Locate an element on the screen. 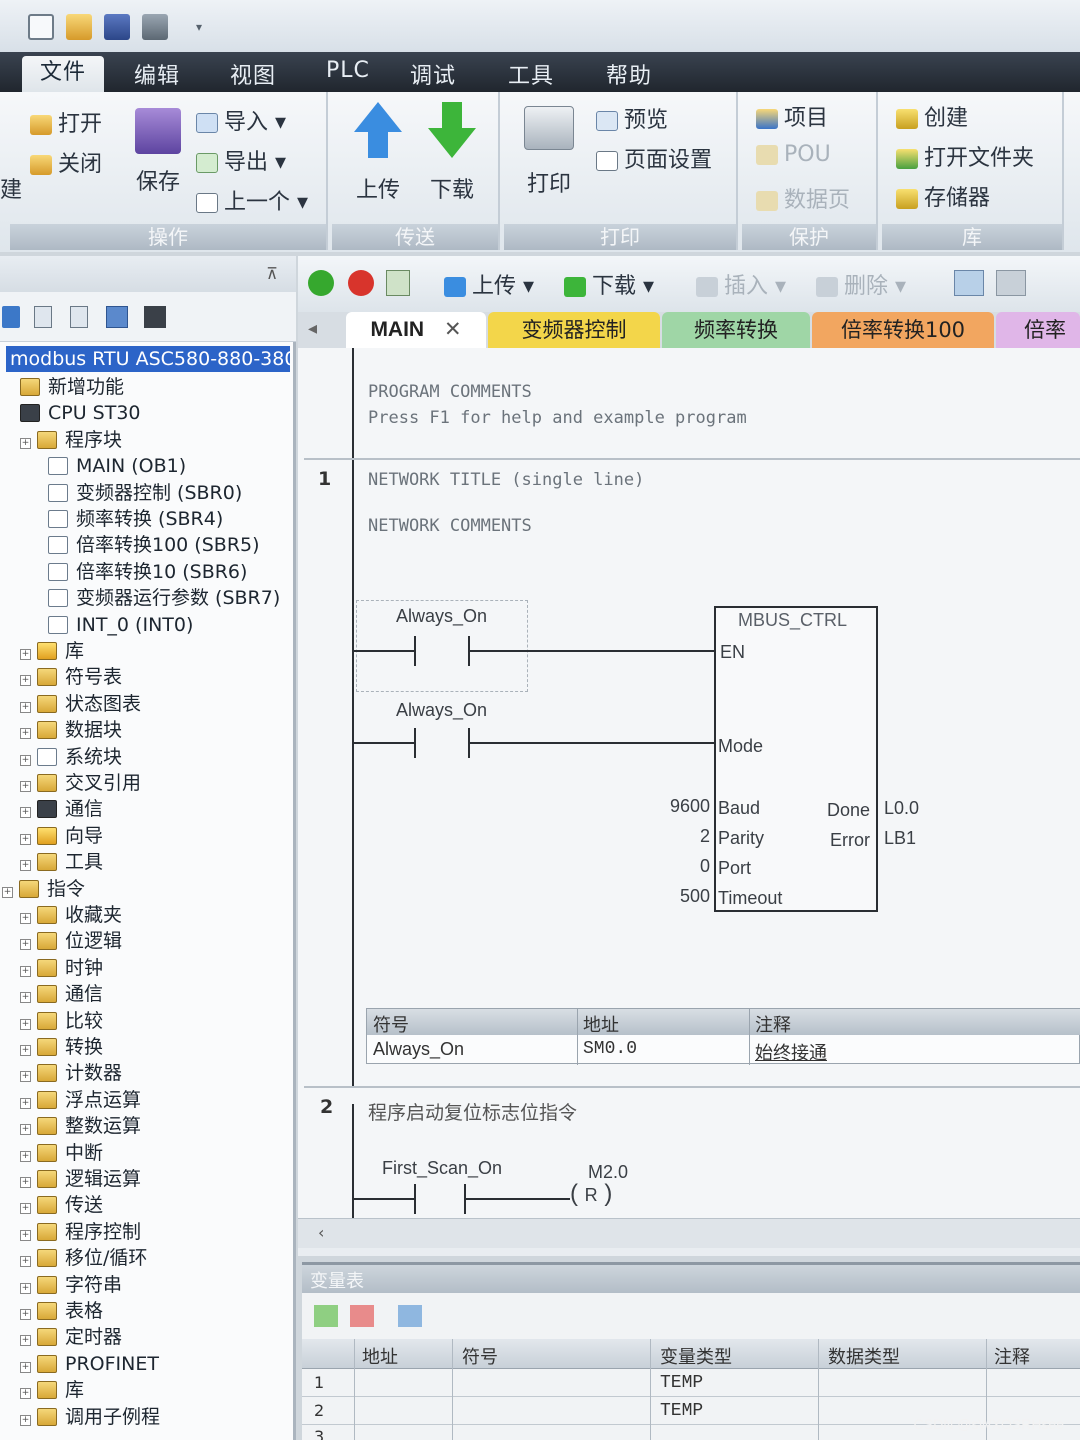  delete-row-icon is located at coordinates (362, 1316).